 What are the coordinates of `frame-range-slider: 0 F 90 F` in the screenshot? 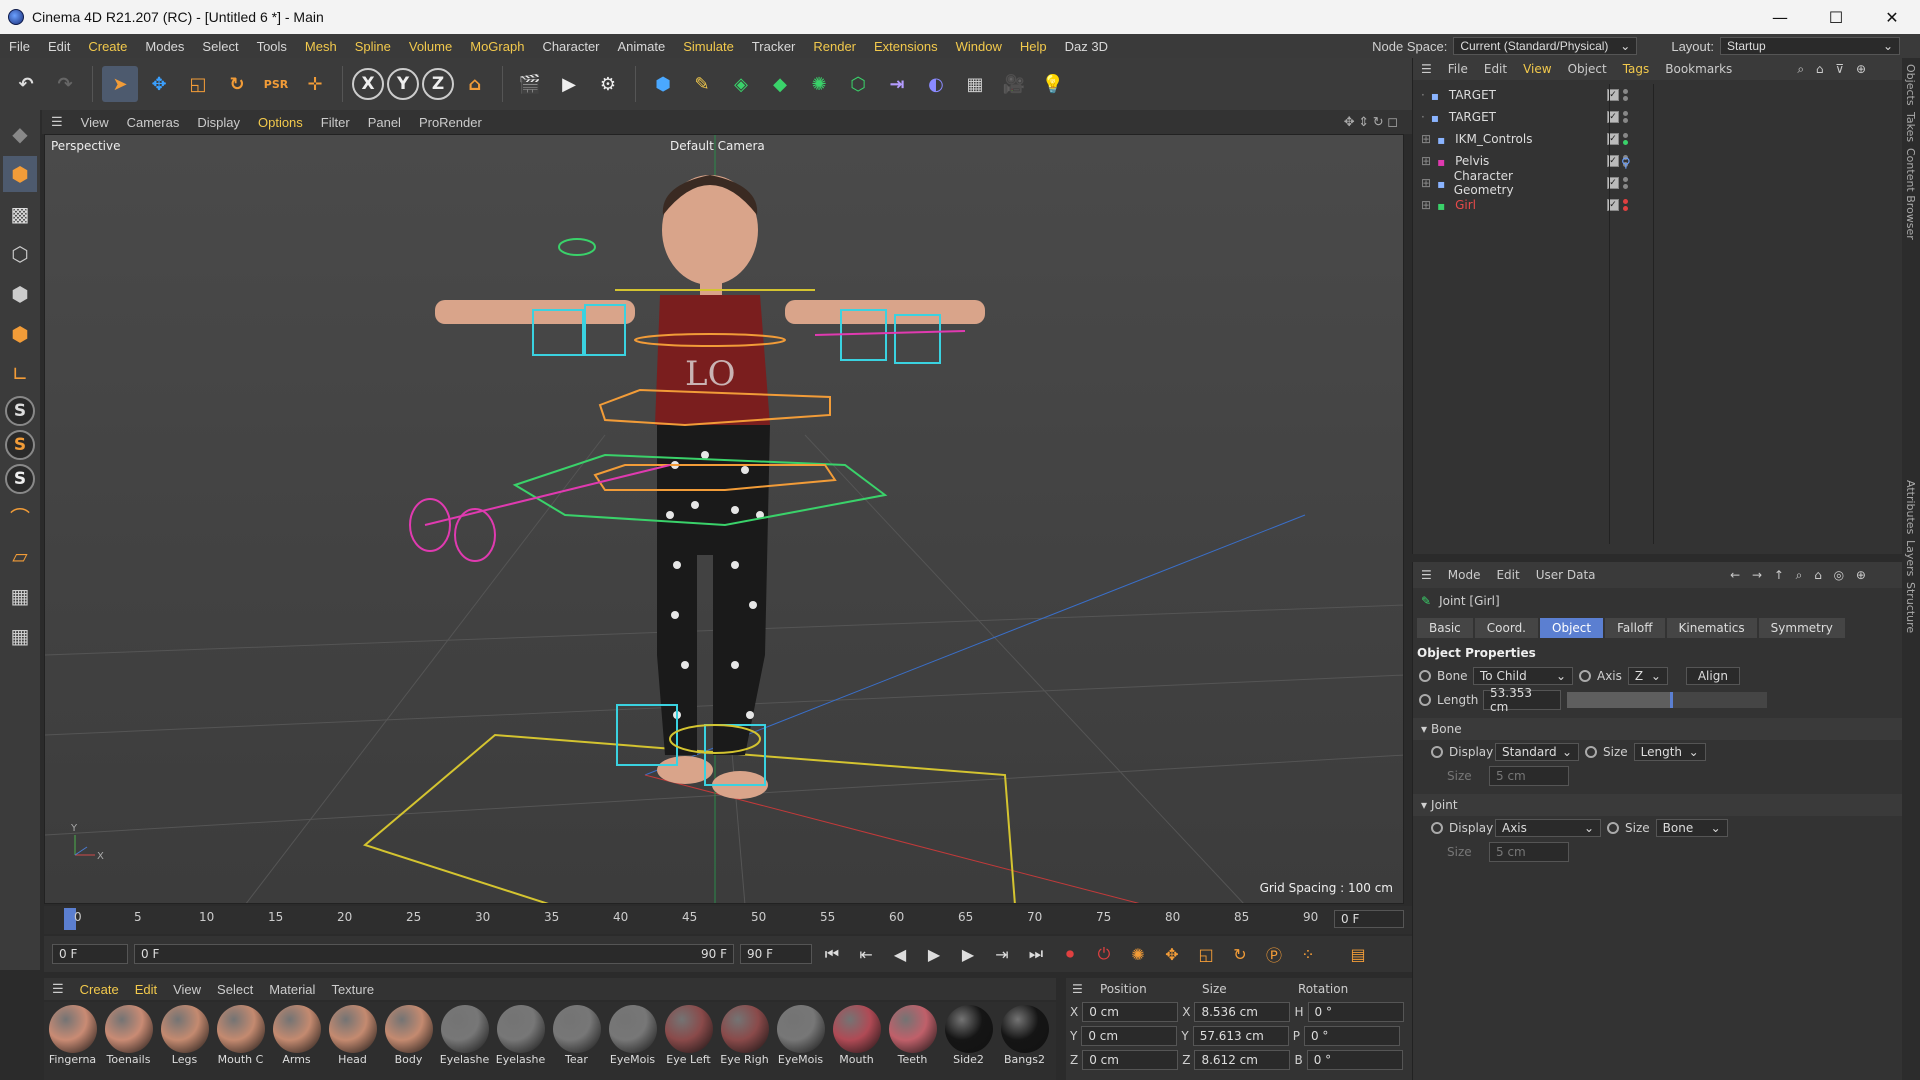 It's located at (434, 954).